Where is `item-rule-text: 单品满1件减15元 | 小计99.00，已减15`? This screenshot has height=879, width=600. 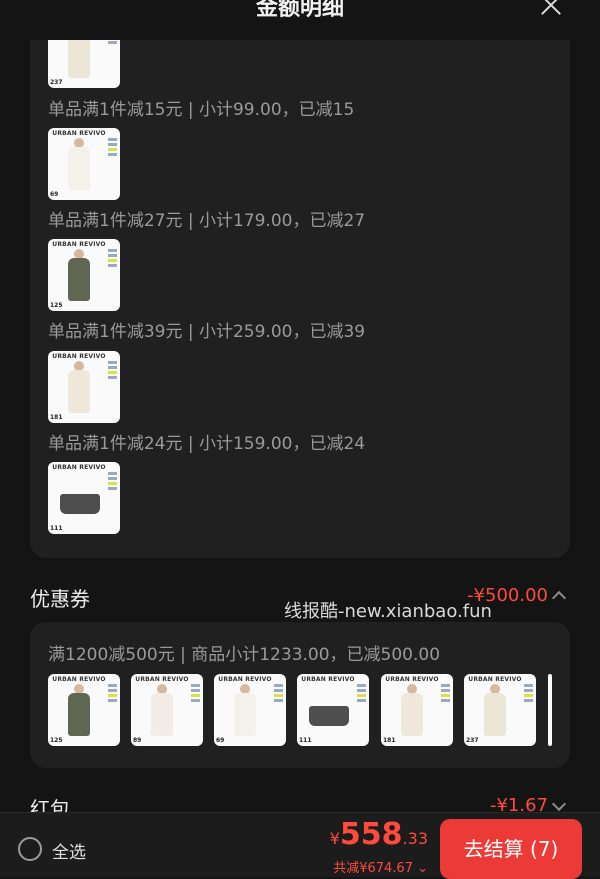 item-rule-text: 单品满1件减15元 | 小计99.00，已减15 is located at coordinates (201, 110).